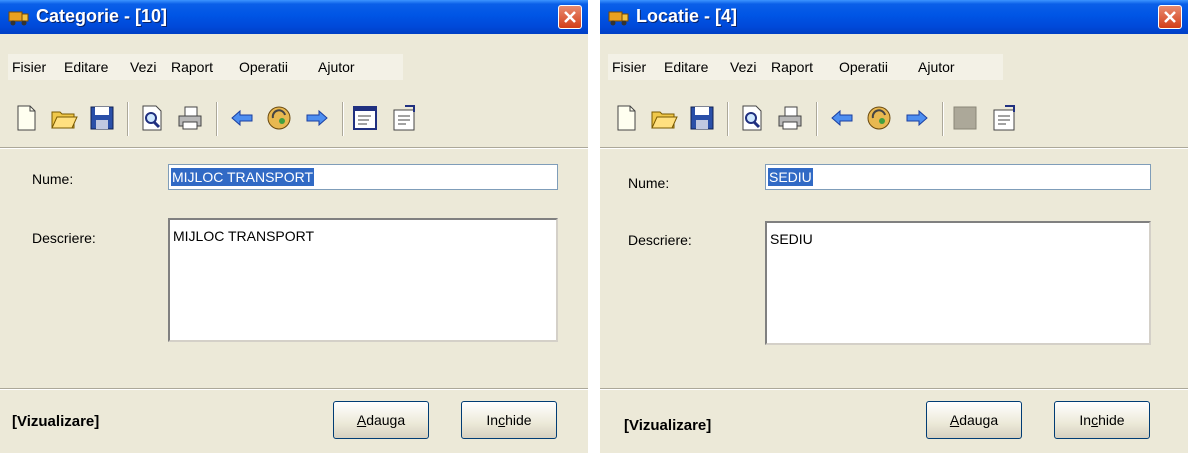 Image resolution: width=1188 pixels, height=453 pixels. What do you see at coordinates (294, 17) in the screenshot?
I see `title-bar: Categorie - [10]` at bounding box center [294, 17].